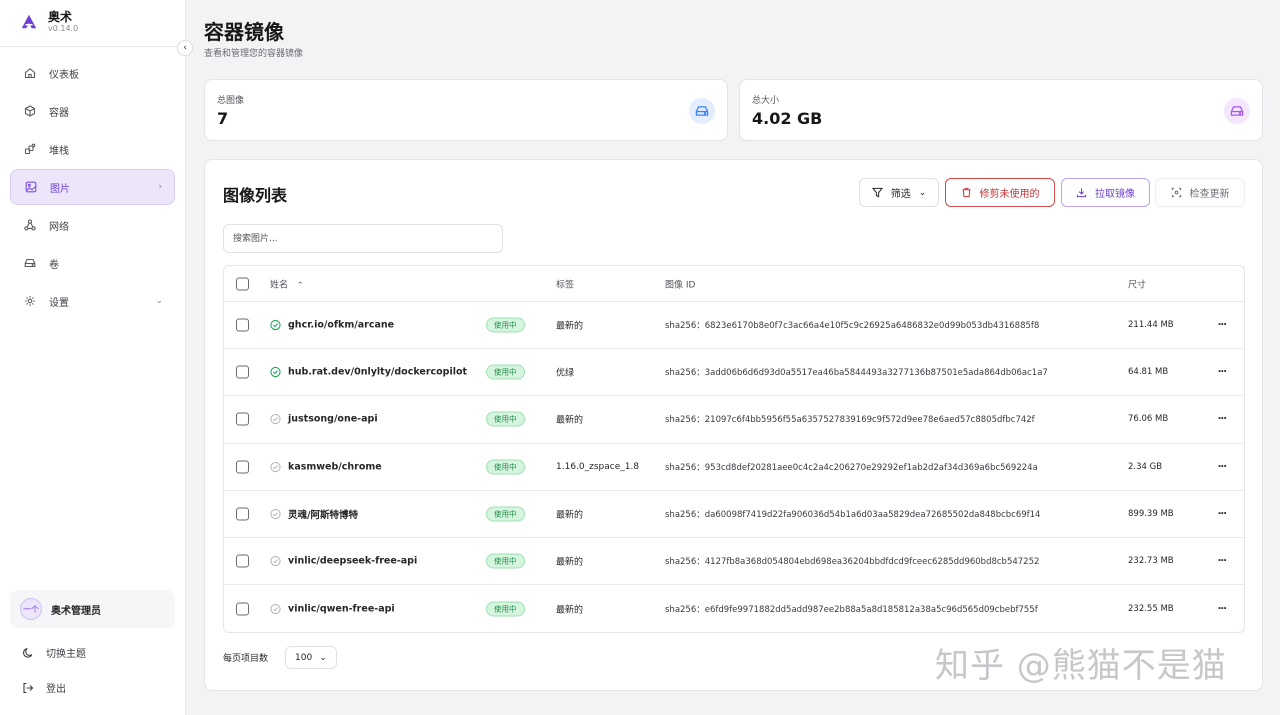 The width and height of the screenshot is (1280, 715). Describe the element at coordinates (63, 28) in the screenshot. I see `app-version: v0.14.0` at that location.